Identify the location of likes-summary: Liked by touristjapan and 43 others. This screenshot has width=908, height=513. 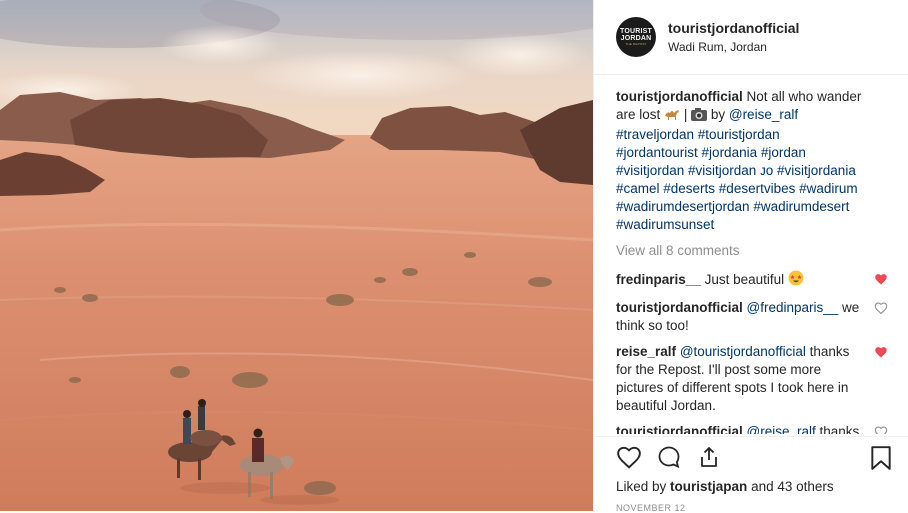
(725, 486).